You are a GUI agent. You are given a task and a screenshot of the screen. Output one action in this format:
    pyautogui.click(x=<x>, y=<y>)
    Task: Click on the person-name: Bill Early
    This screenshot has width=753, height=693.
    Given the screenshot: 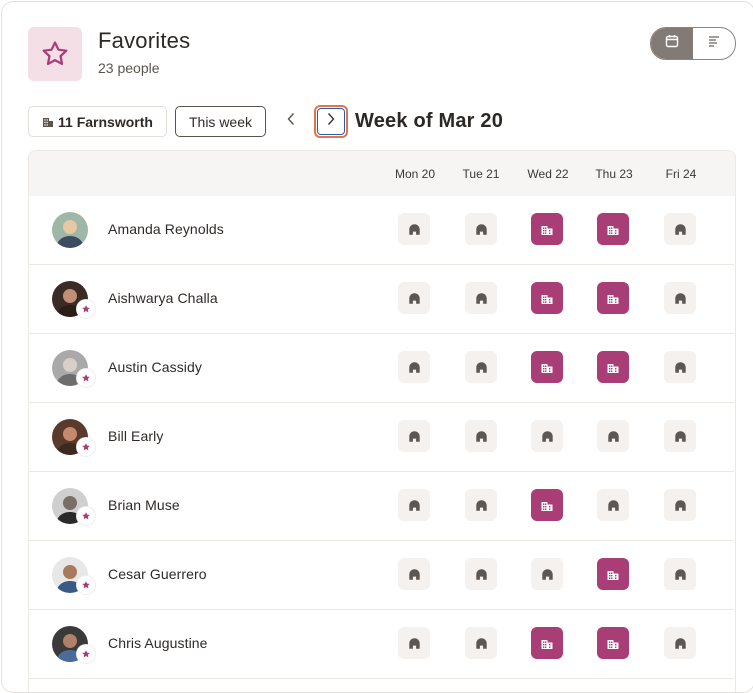 What is the action you would take?
    pyautogui.click(x=135, y=436)
    